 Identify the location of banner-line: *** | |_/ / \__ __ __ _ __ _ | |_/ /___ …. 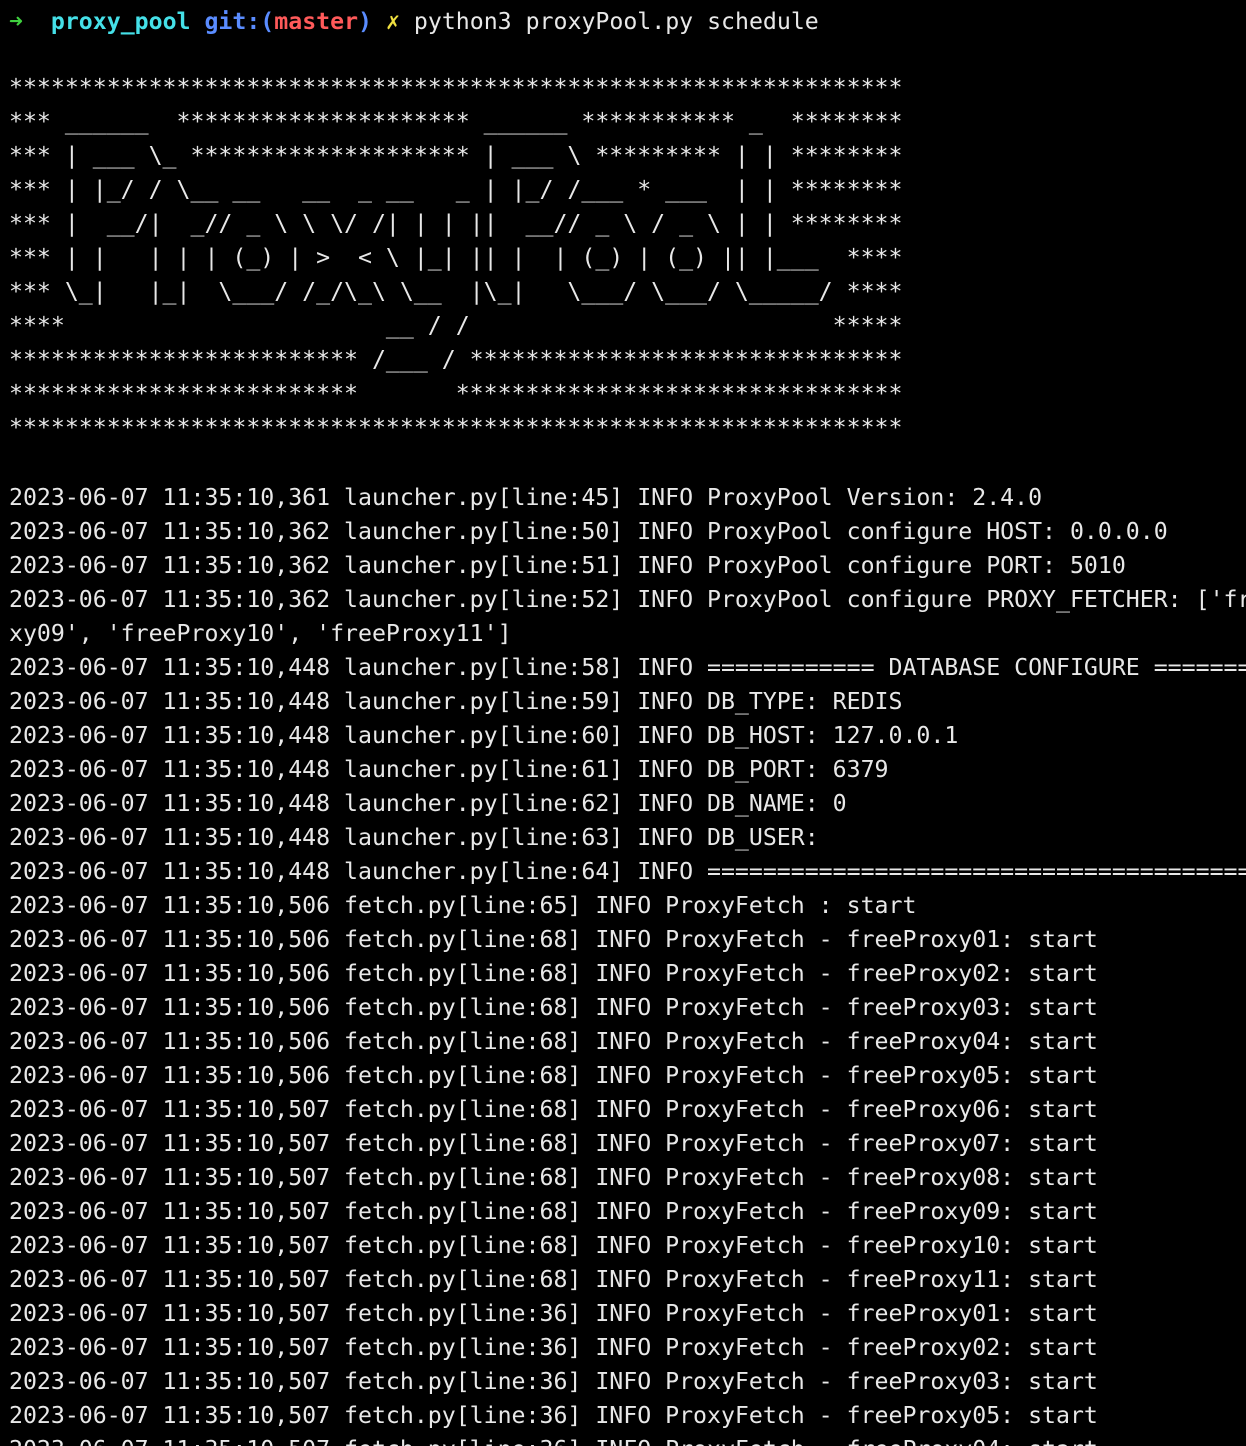
(456, 189).